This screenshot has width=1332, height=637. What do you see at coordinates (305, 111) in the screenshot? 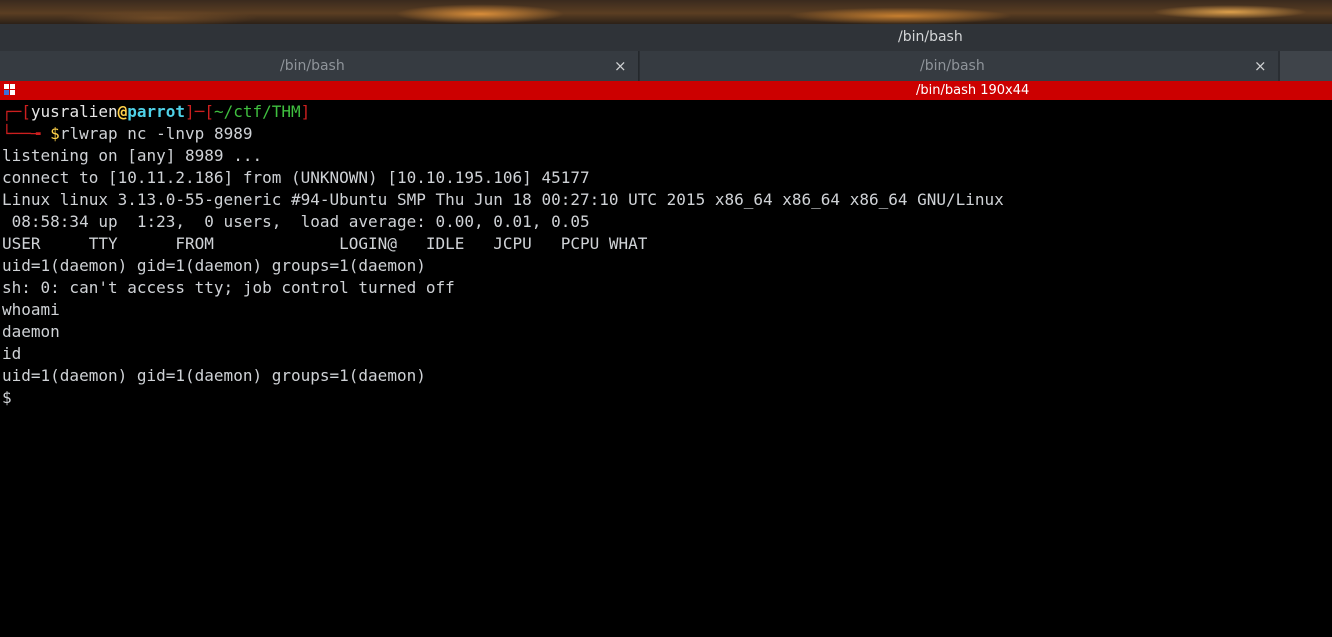
I see `prompt-bracket-close: ]` at bounding box center [305, 111].